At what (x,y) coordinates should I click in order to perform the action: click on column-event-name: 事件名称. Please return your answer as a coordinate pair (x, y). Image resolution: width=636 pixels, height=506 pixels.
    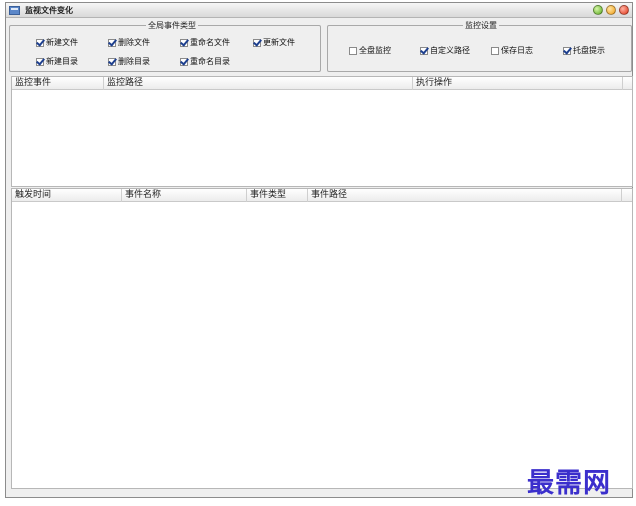
    Looking at the image, I should click on (184, 195).